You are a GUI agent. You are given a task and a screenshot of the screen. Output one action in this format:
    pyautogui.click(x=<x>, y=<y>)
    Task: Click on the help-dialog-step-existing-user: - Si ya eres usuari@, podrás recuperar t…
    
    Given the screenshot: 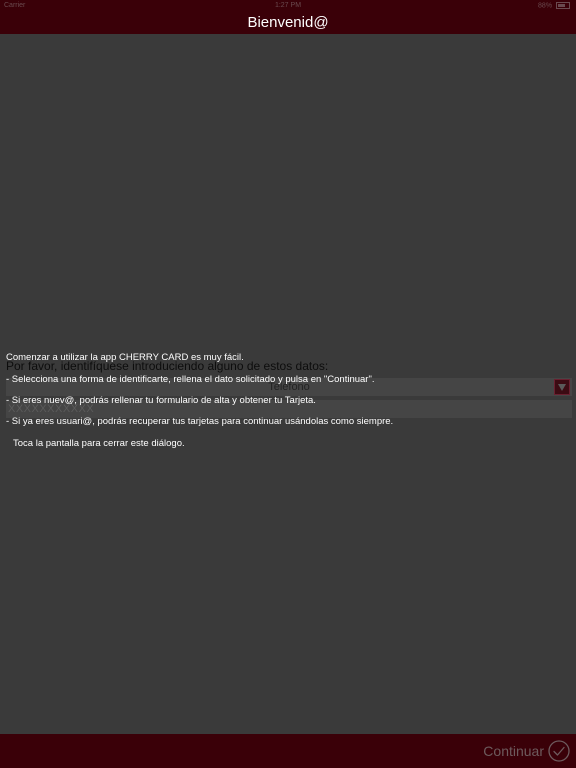 What is the action you would take?
    pyautogui.click(x=200, y=421)
    